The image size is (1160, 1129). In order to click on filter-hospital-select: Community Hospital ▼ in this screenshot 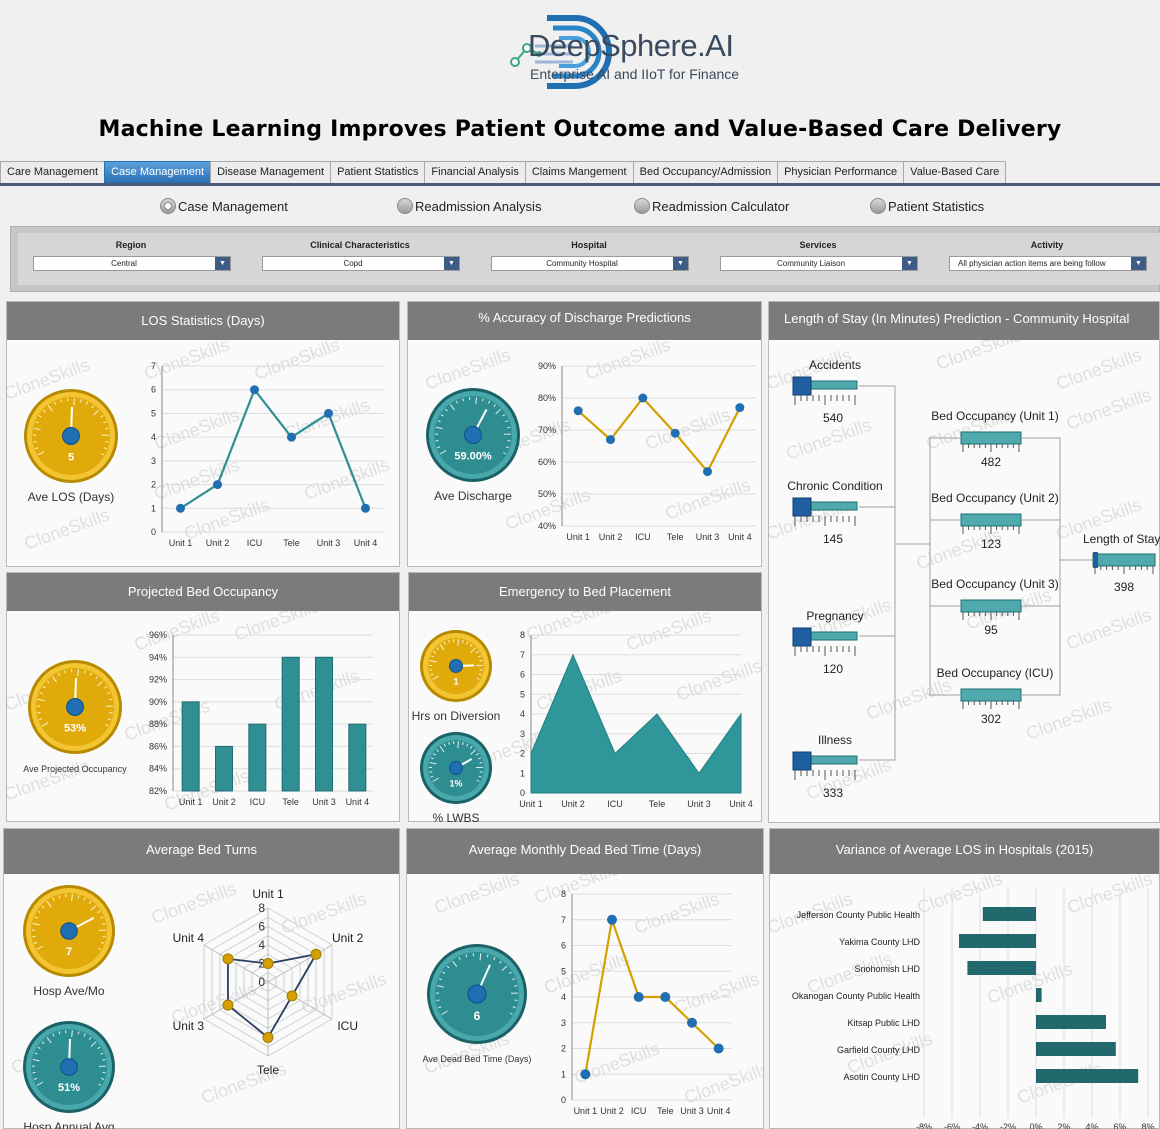, I will do `click(590, 263)`.